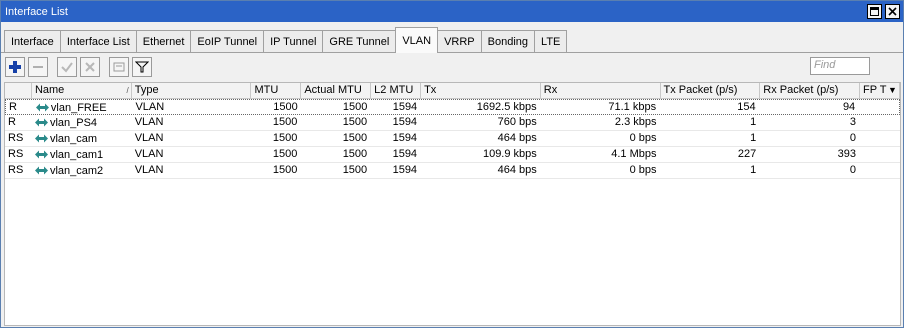 This screenshot has width=904, height=328. Describe the element at coordinates (36, 11) in the screenshot. I see `window-title: Interface List` at that location.